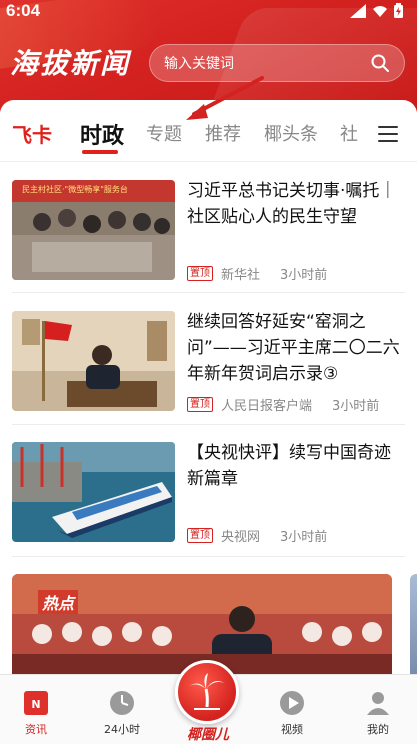 Image resolution: width=417 pixels, height=744 pixels. What do you see at coordinates (292, 703) in the screenshot?
I see `play-icon` at bounding box center [292, 703].